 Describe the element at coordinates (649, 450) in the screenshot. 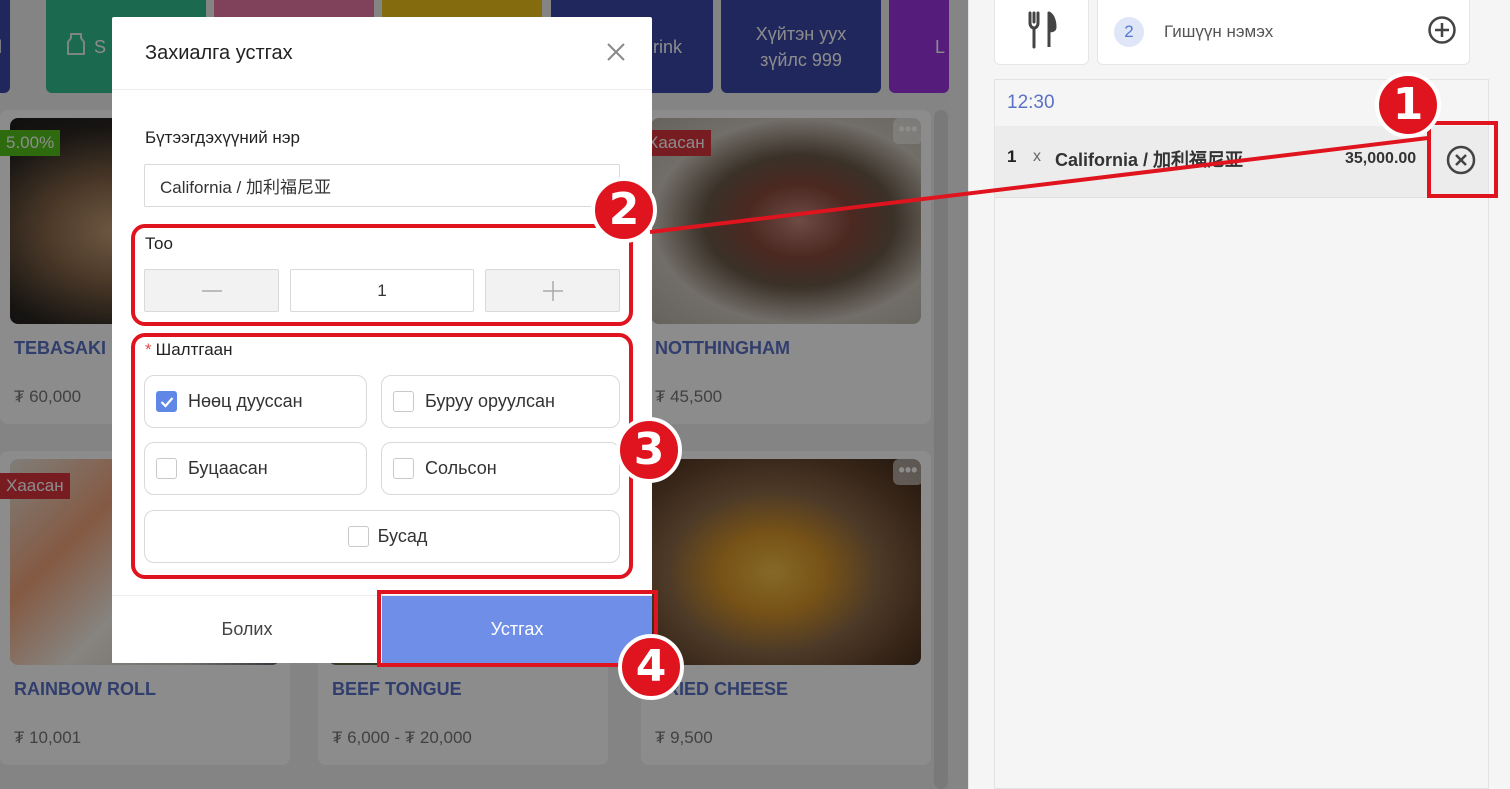

I see `annotation-marker-3: 3` at that location.